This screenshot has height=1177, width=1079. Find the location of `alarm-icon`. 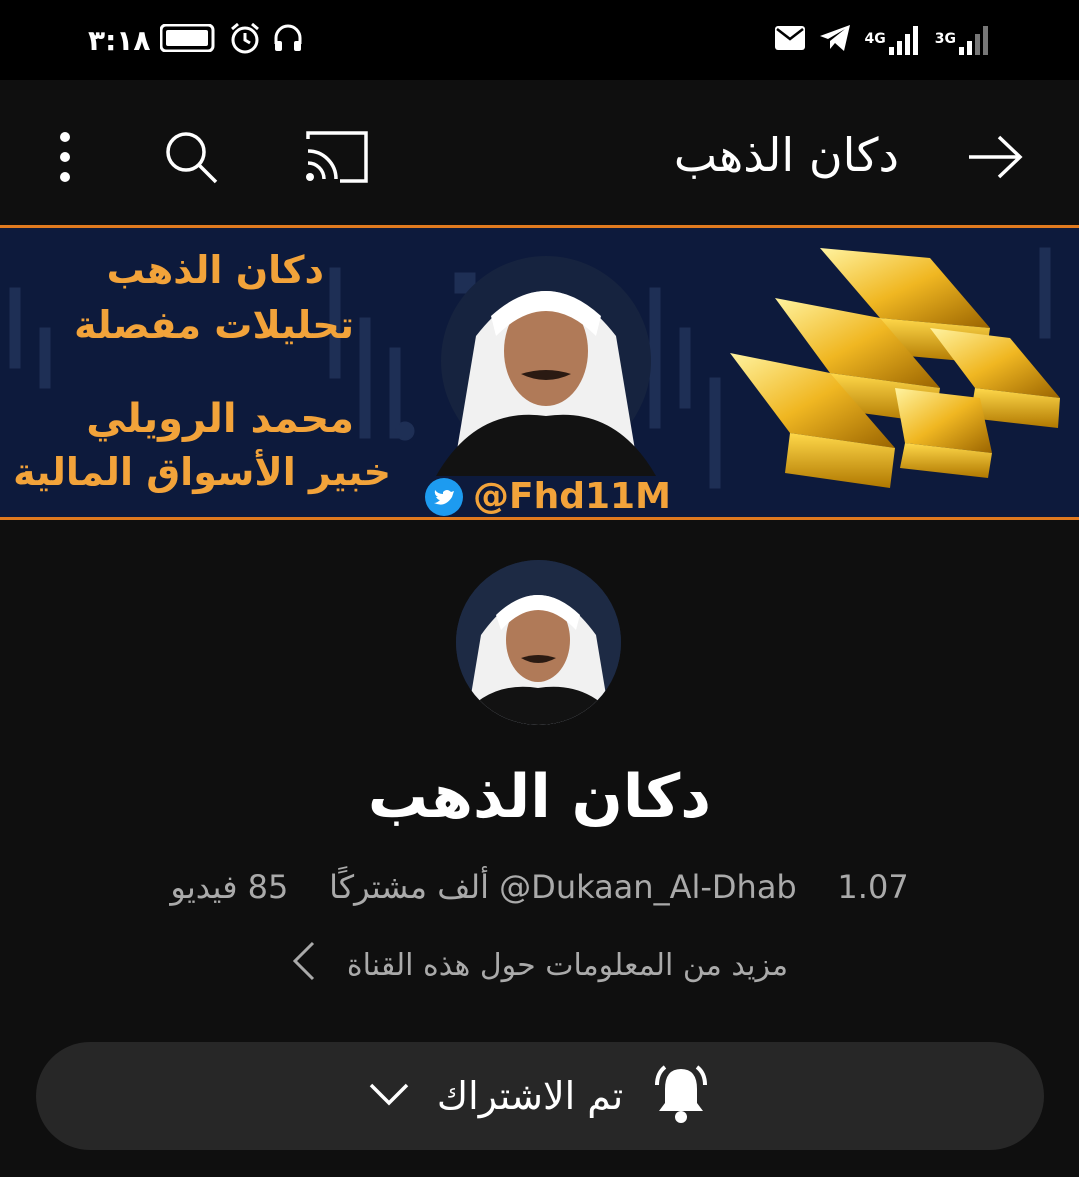

alarm-icon is located at coordinates (245, 40).